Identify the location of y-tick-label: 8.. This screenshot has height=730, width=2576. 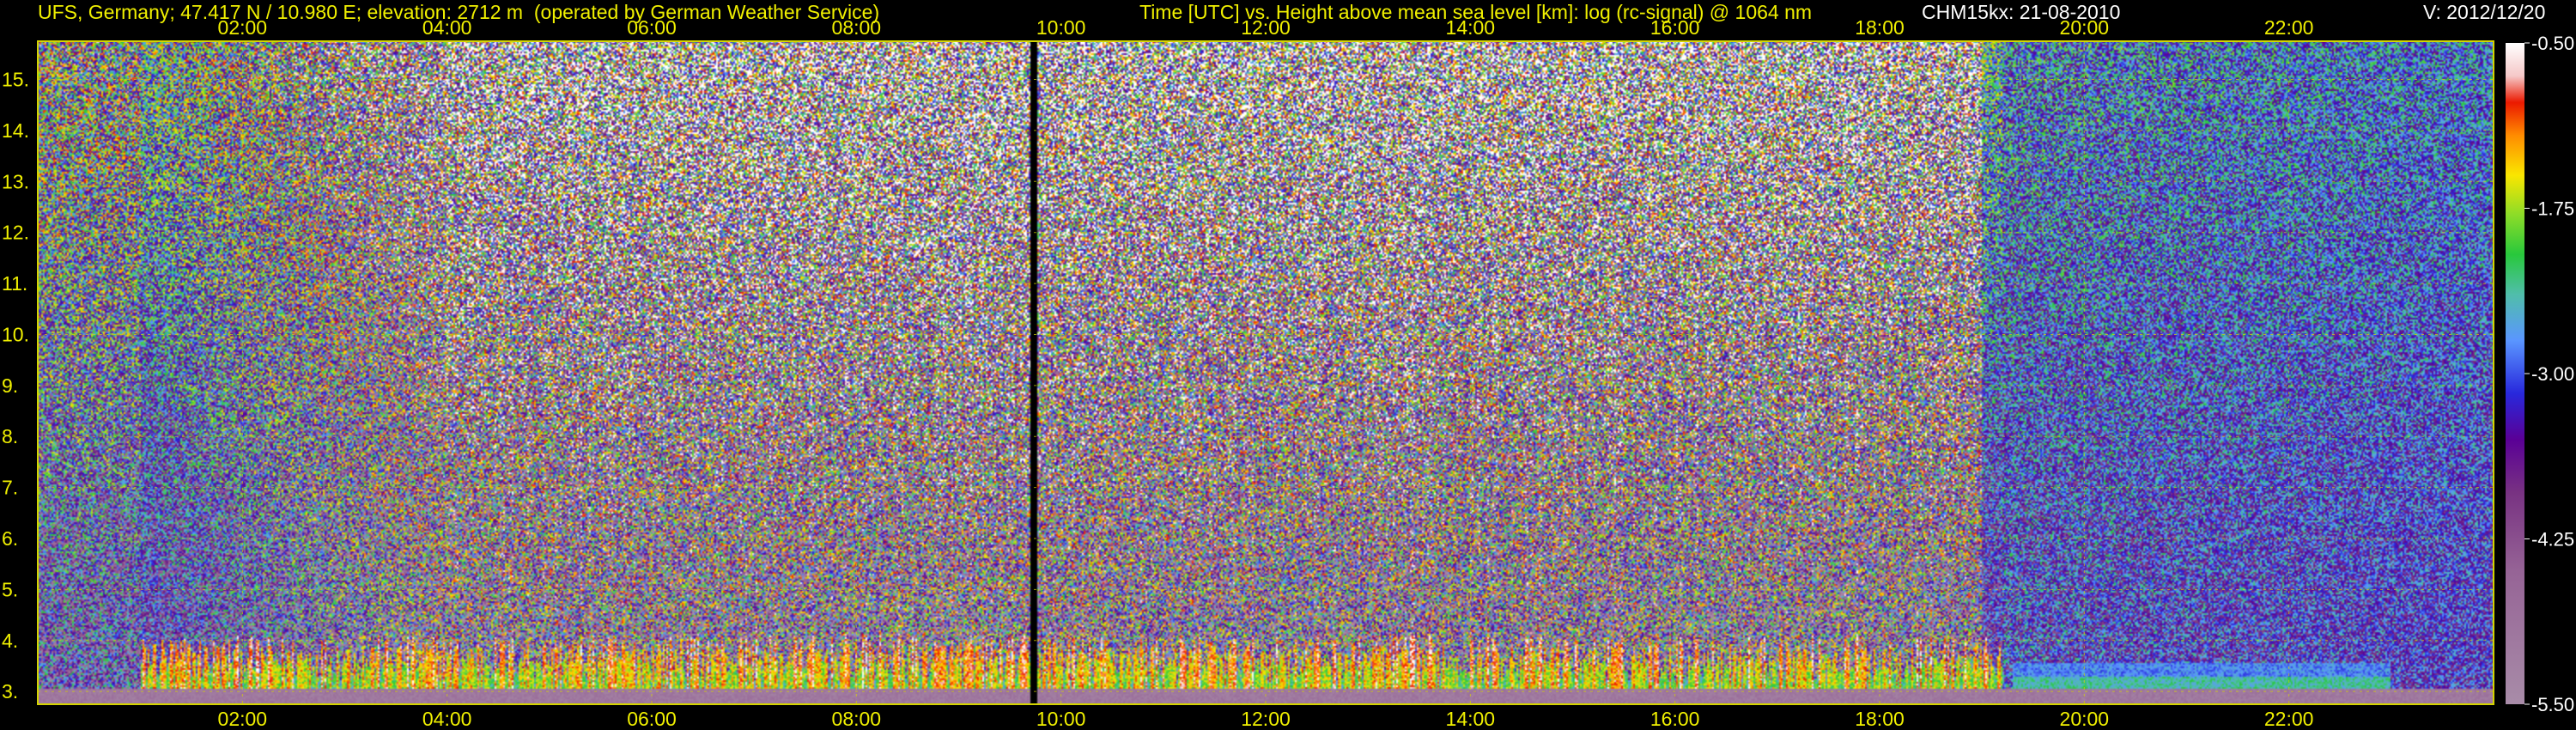
(10, 436).